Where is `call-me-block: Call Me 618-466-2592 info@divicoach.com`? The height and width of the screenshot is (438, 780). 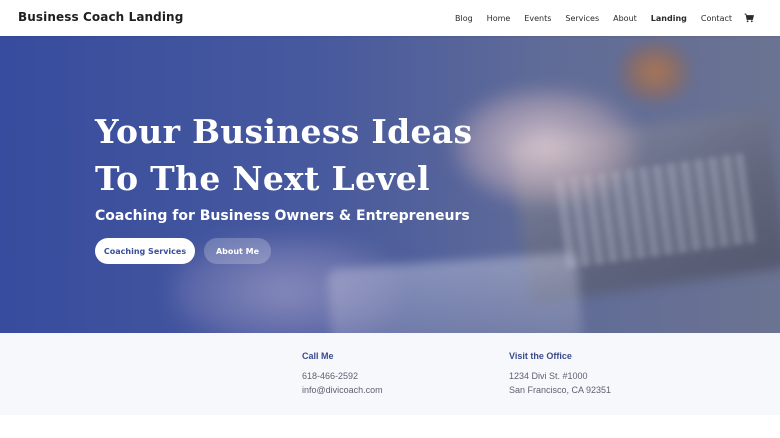
call-me-block: Call Me 618-466-2592 info@divicoach.com is located at coordinates (342, 374).